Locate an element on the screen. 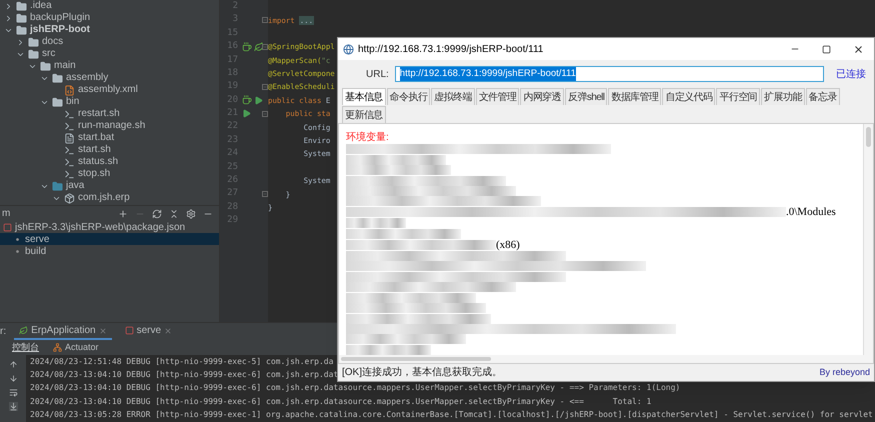 The height and width of the screenshot is (422, 875). tab-label: ErpApplication is located at coordinates (63, 331).